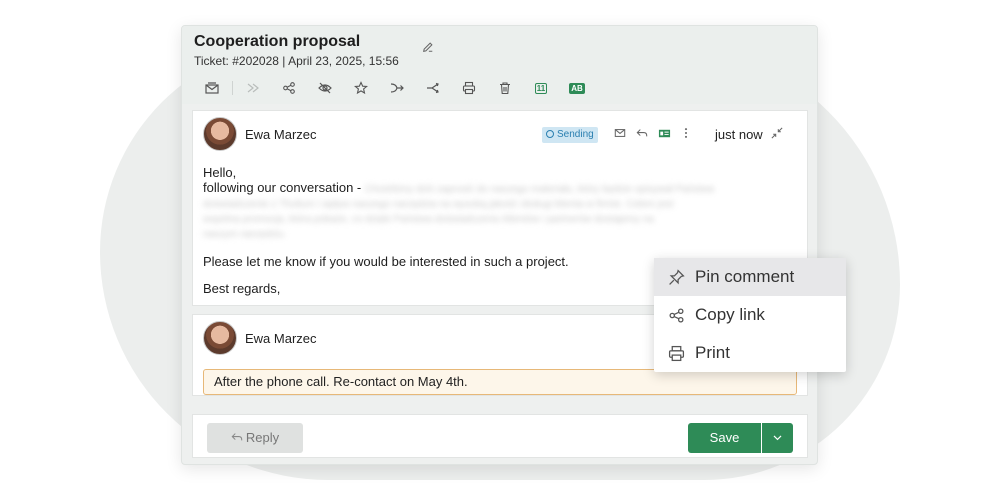 The image size is (1000, 492). I want to click on merge-icon, so click(397, 88).